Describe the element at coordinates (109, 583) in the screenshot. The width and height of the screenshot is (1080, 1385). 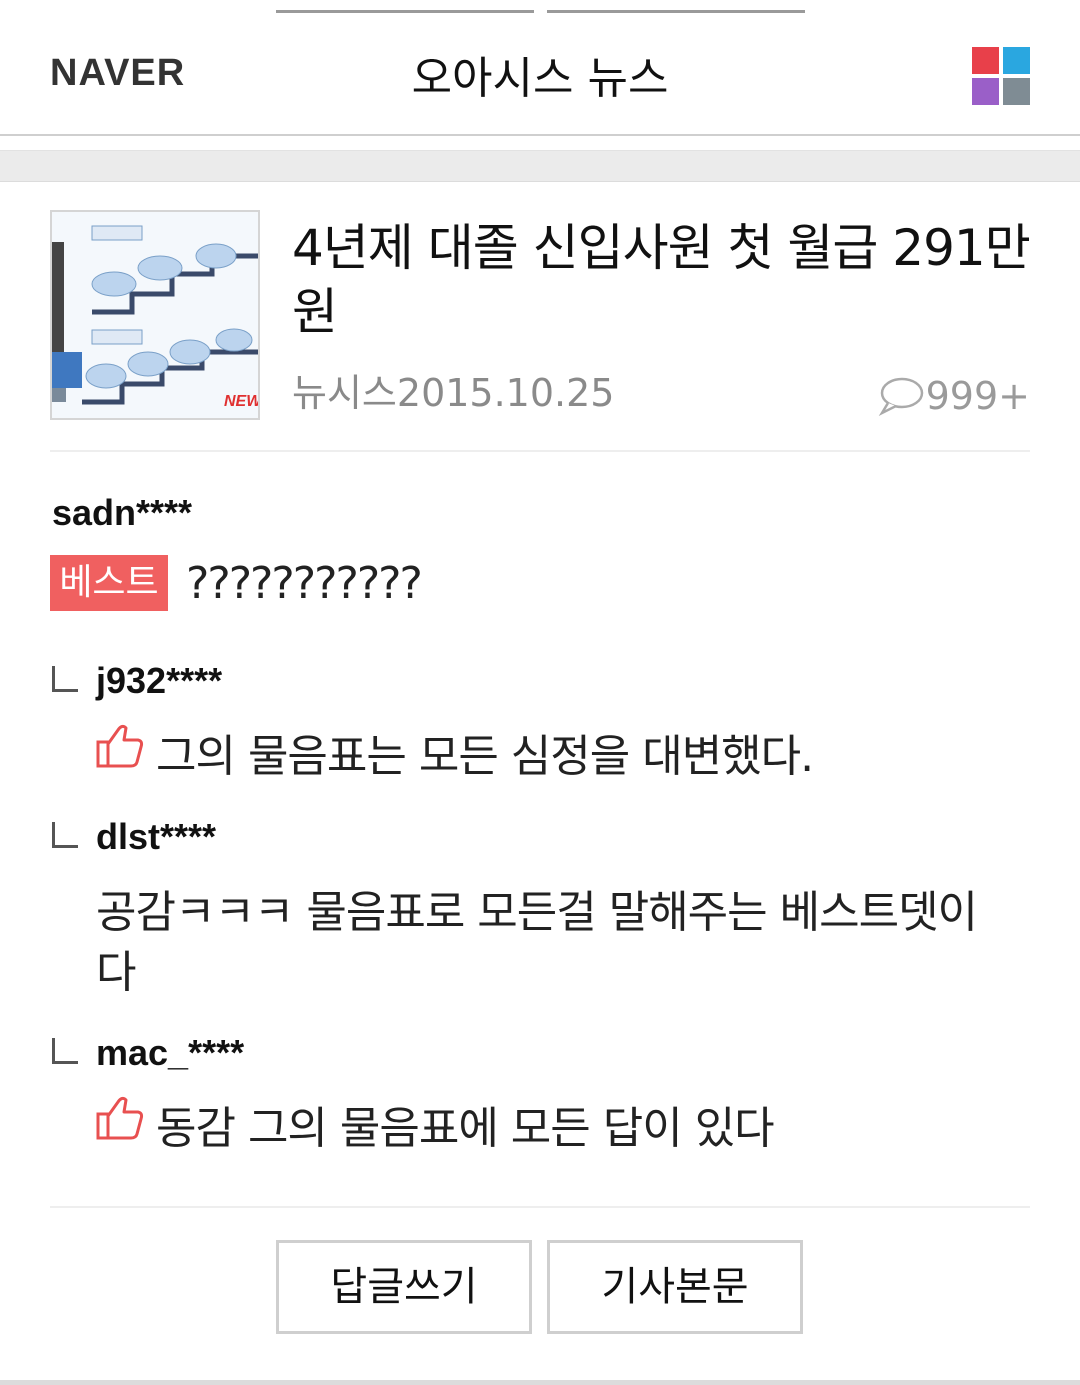
I see `best-badge: 베스트` at that location.